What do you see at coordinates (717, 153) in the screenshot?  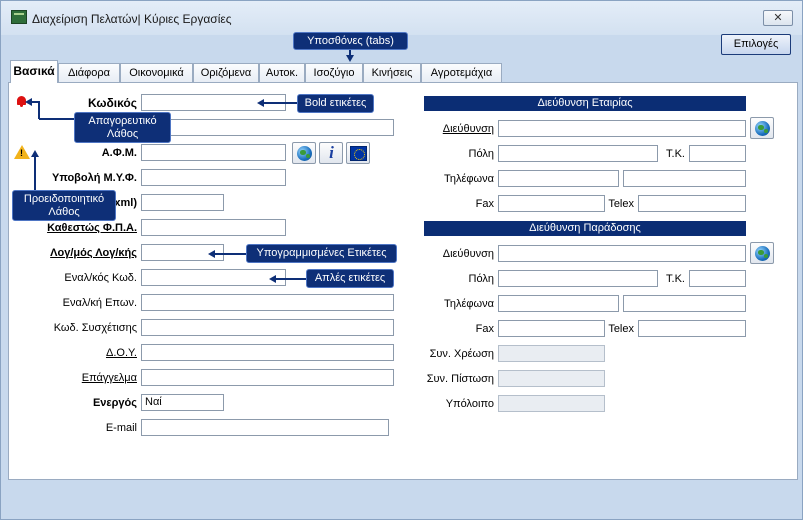 I see `company-zip-field` at bounding box center [717, 153].